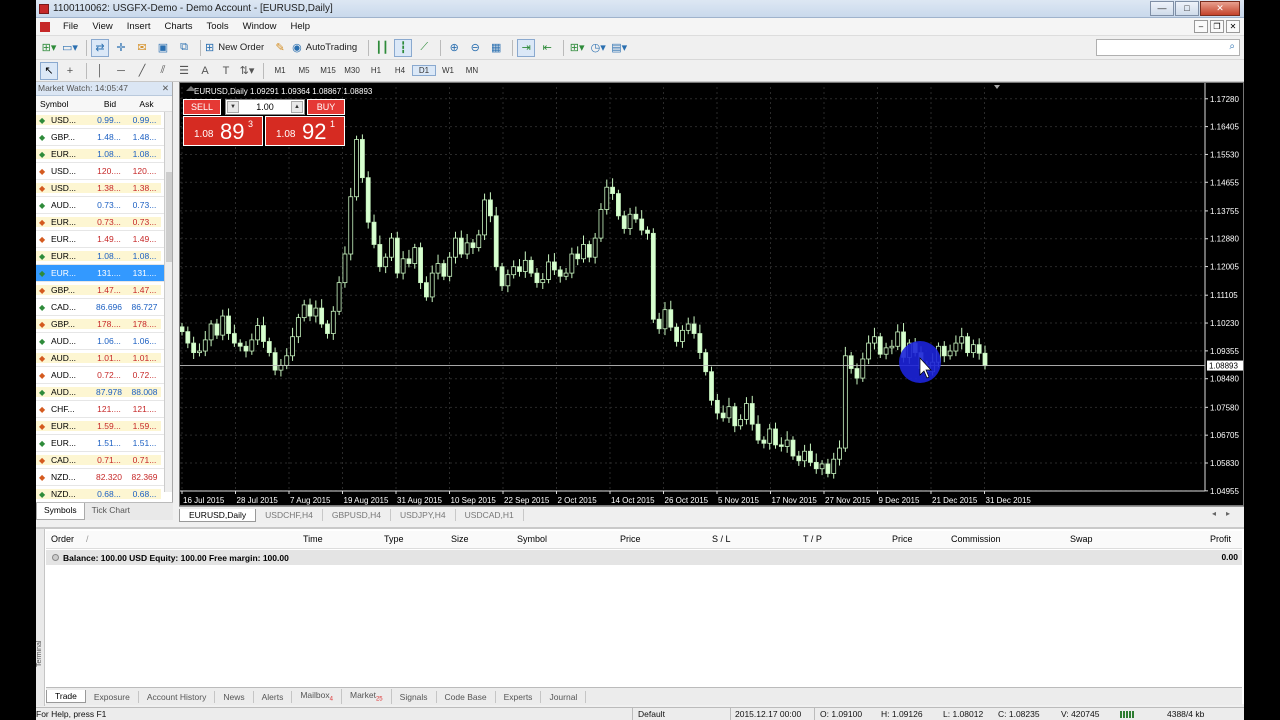 The height and width of the screenshot is (720, 1280). Describe the element at coordinates (564, 696) in the screenshot. I see `terminal-tab-journal: Journal` at that location.